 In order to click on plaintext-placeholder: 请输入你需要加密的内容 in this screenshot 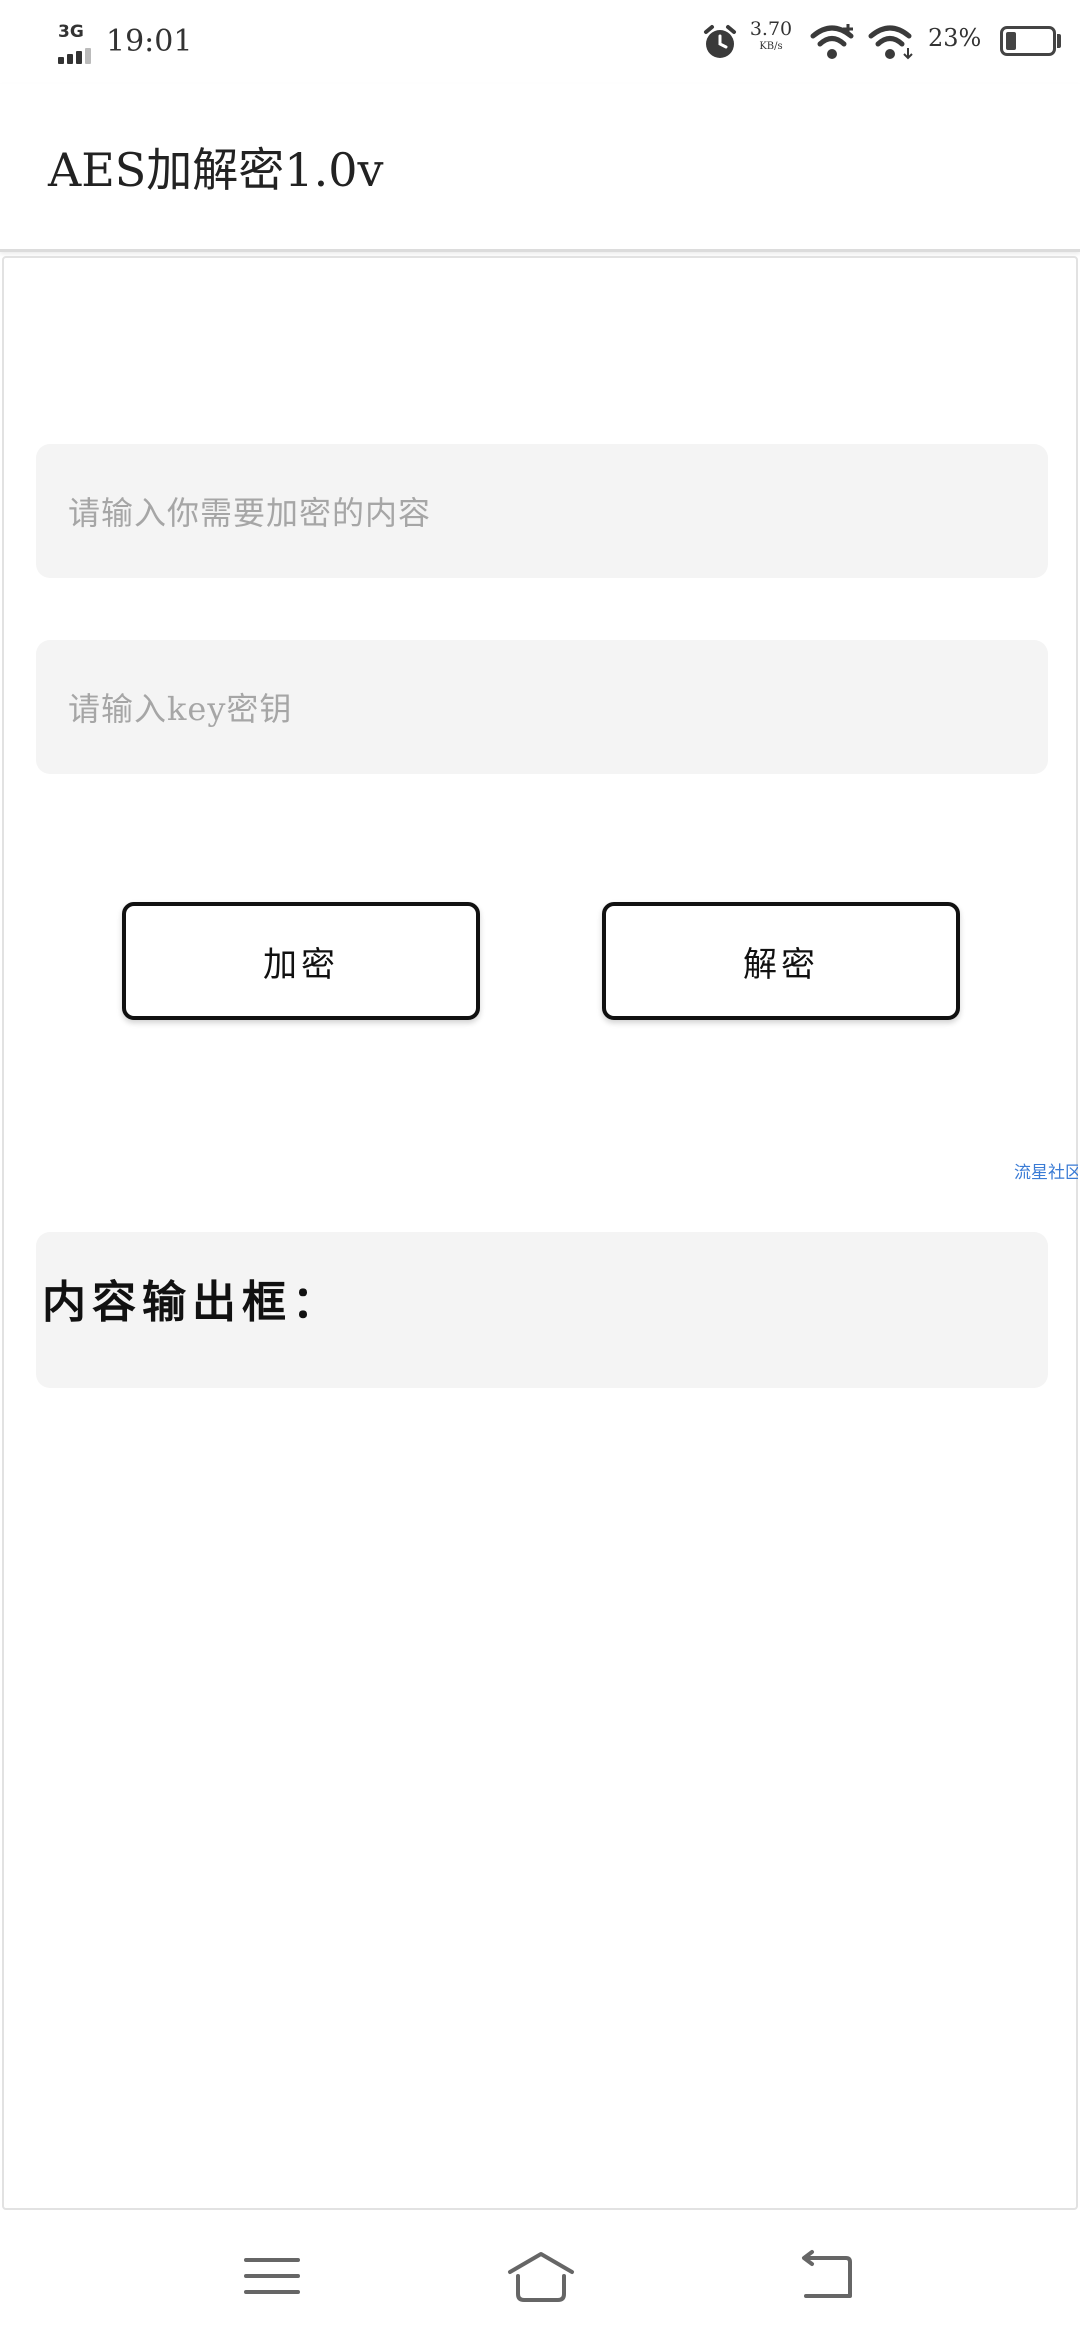, I will do `click(250, 513)`.